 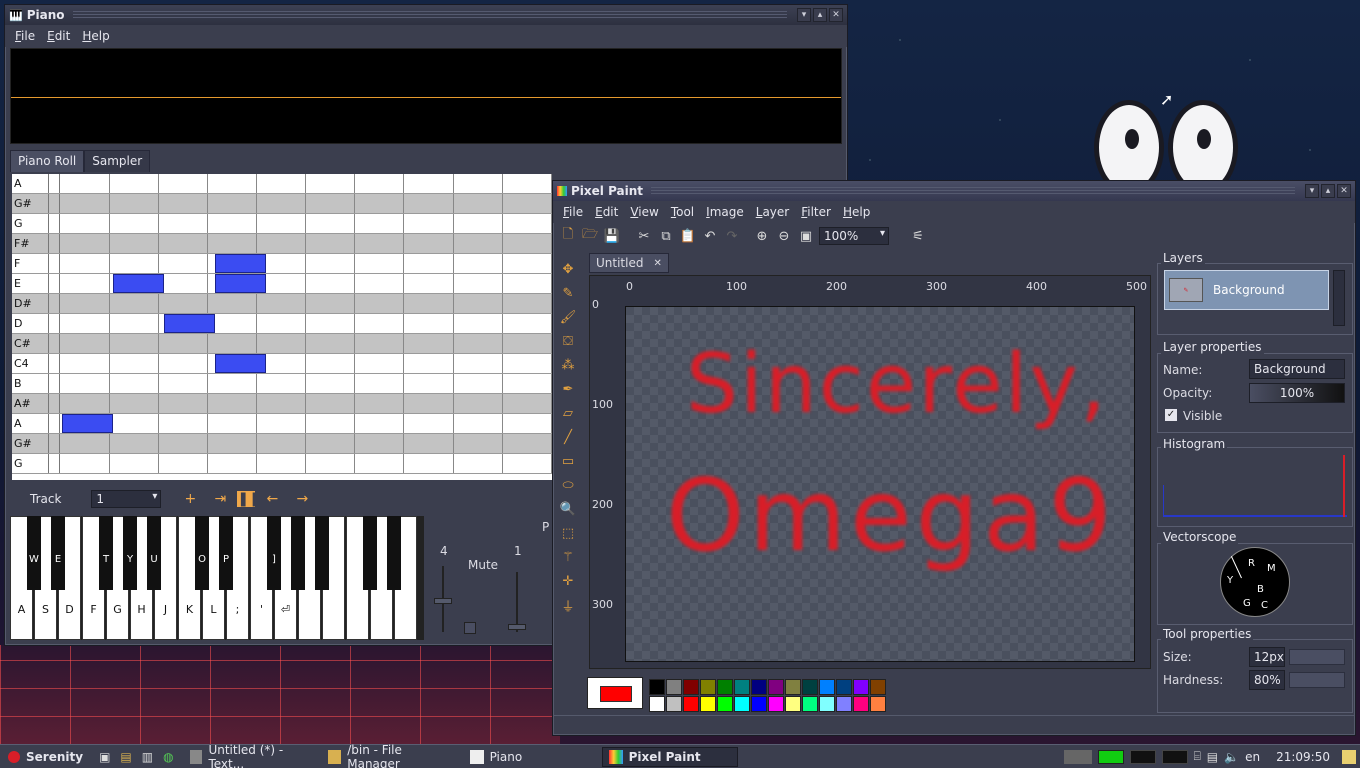 I want to click on document-tab: Untitled ✕, so click(x=629, y=263).